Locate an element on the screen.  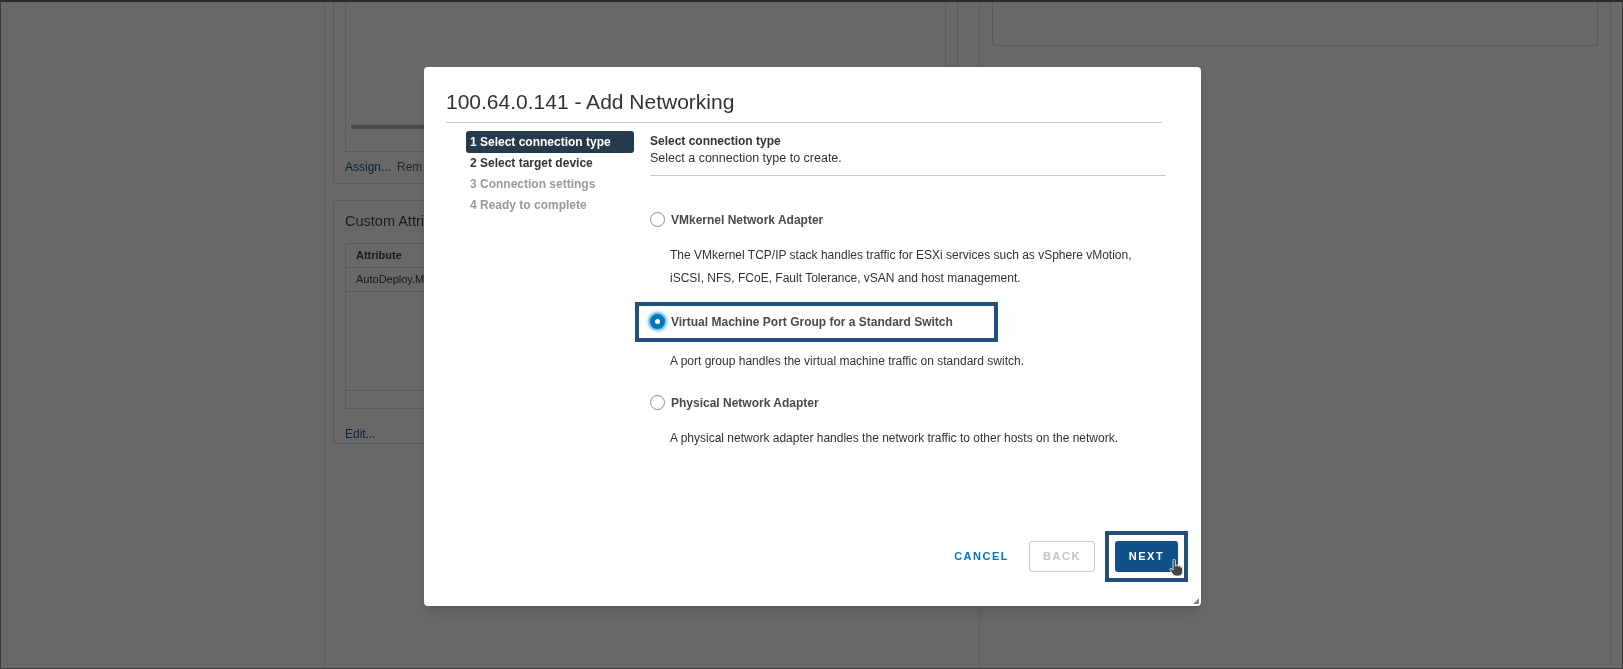
highlight-frame: Virtual Machine Port Group for a Standard Switch is located at coordinates (816, 321).